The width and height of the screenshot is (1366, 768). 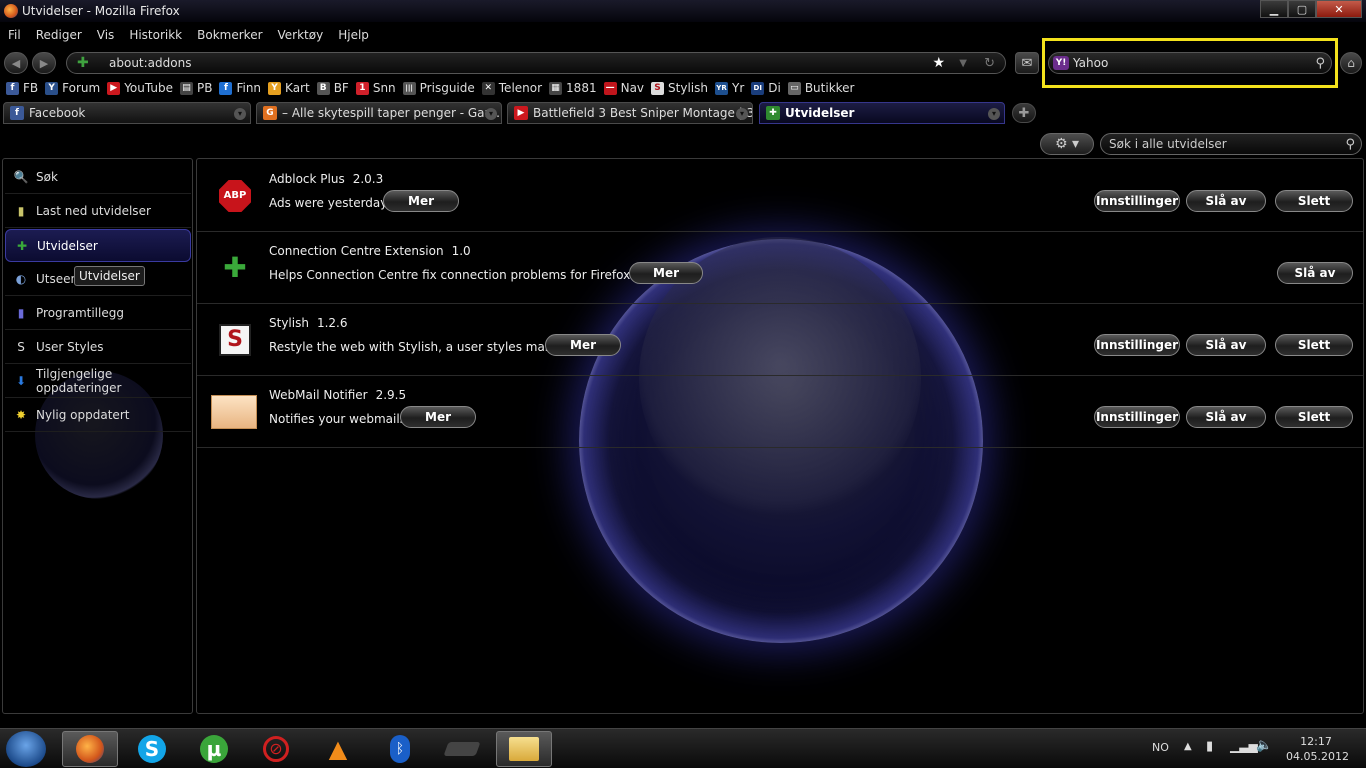 I want to click on menu-help: Hjelp, so click(x=353, y=35).